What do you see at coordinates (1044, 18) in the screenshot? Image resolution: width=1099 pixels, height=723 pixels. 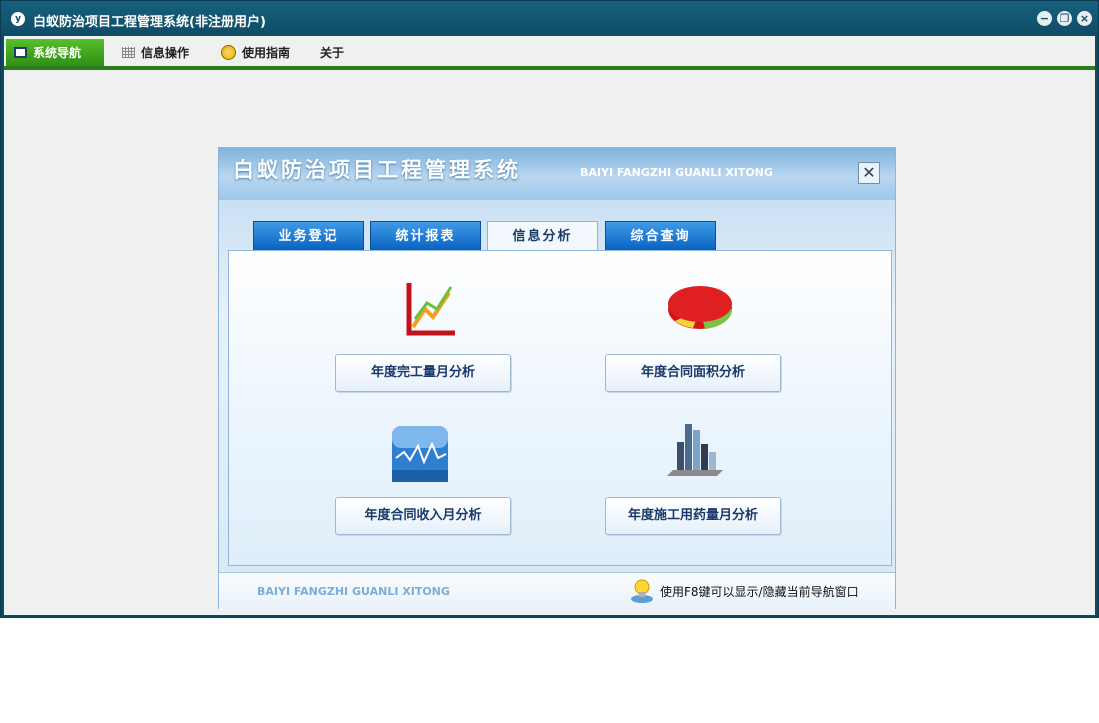 I see `minimize-icon: −` at bounding box center [1044, 18].